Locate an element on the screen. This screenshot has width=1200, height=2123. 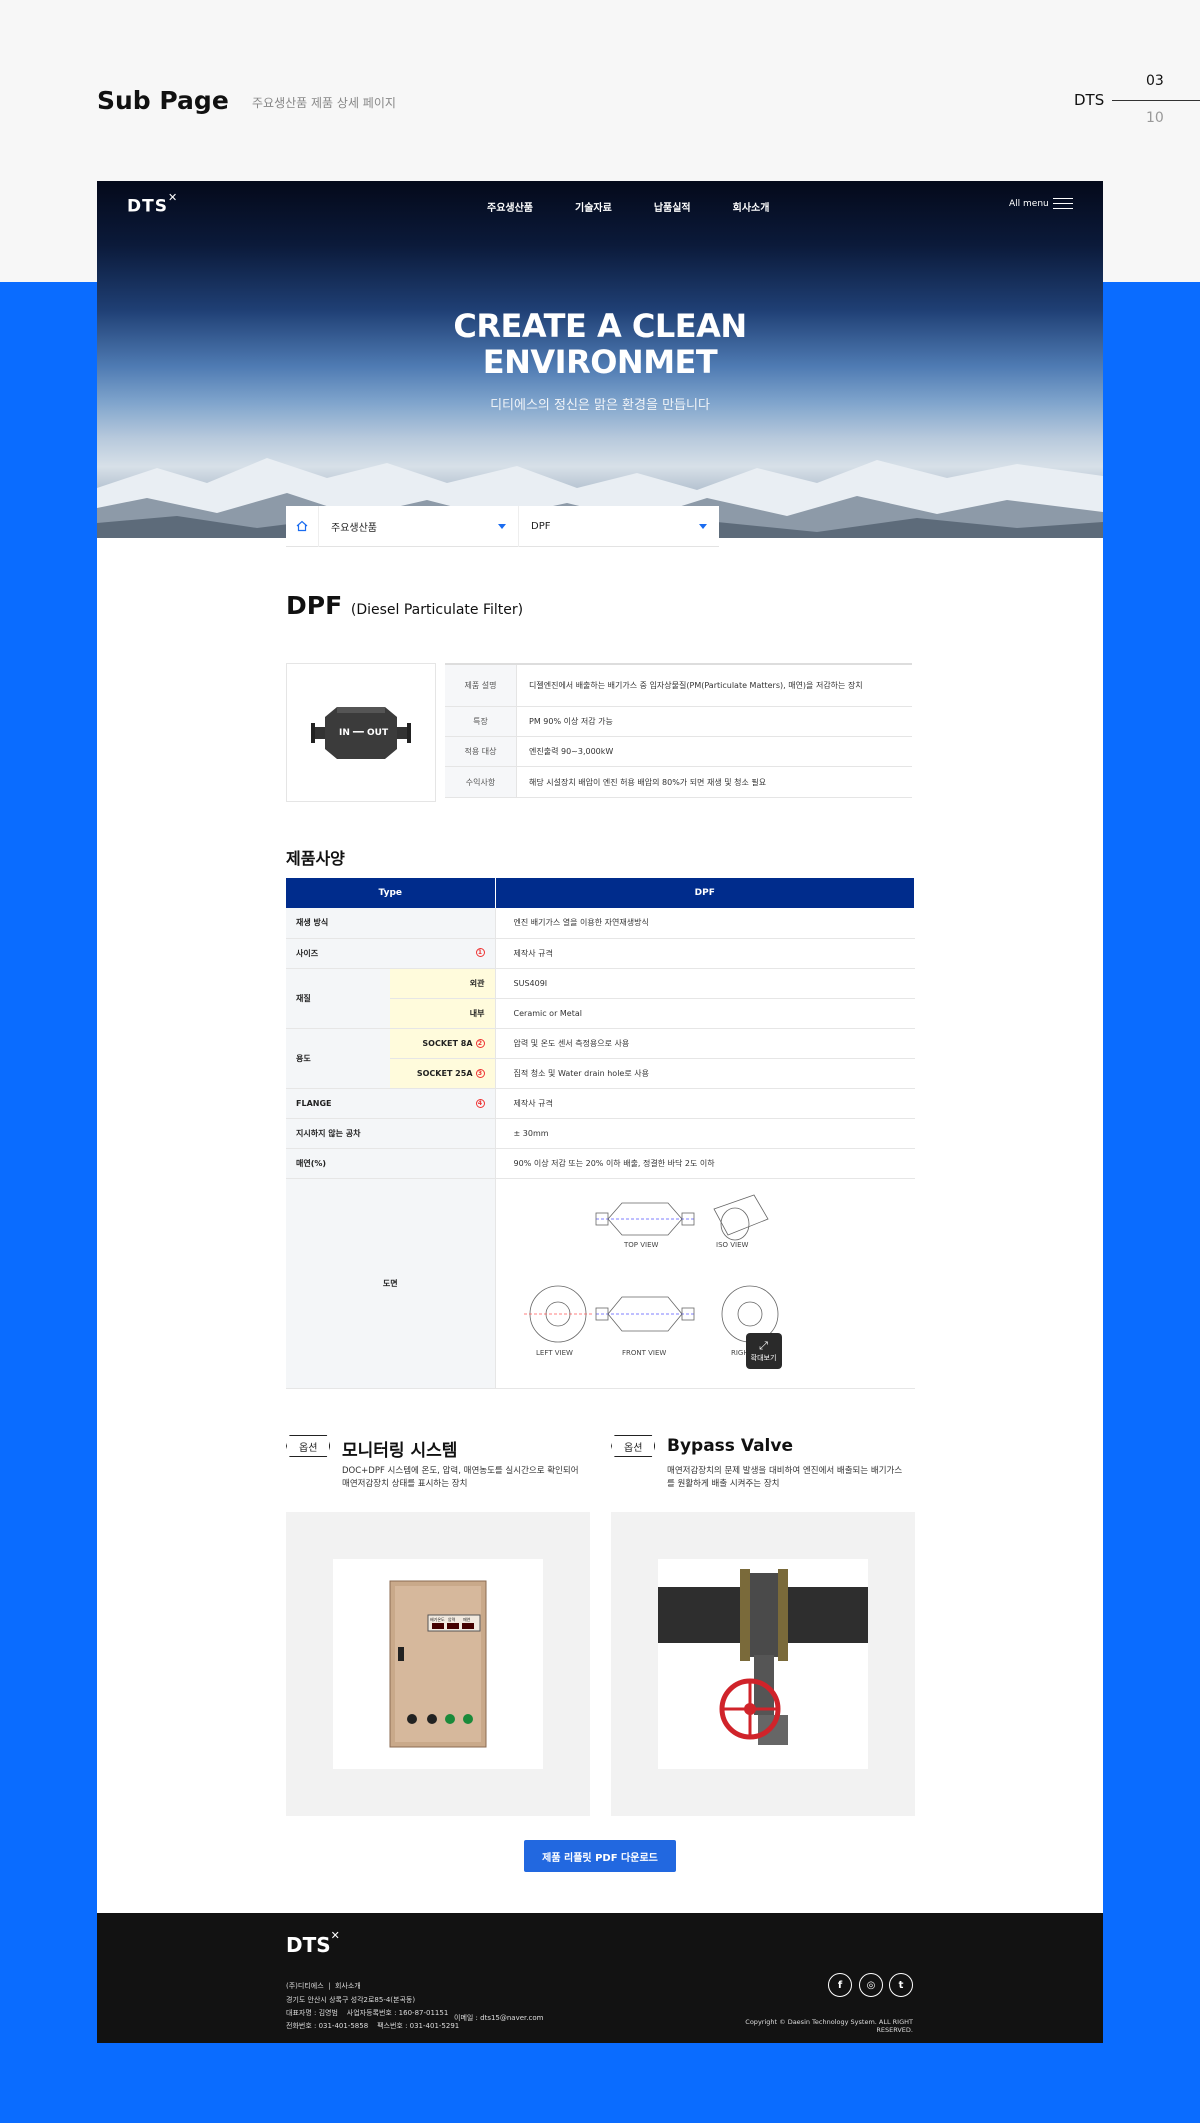
spec-value: Ceramic or Metal is located at coordinates (704, 1013).